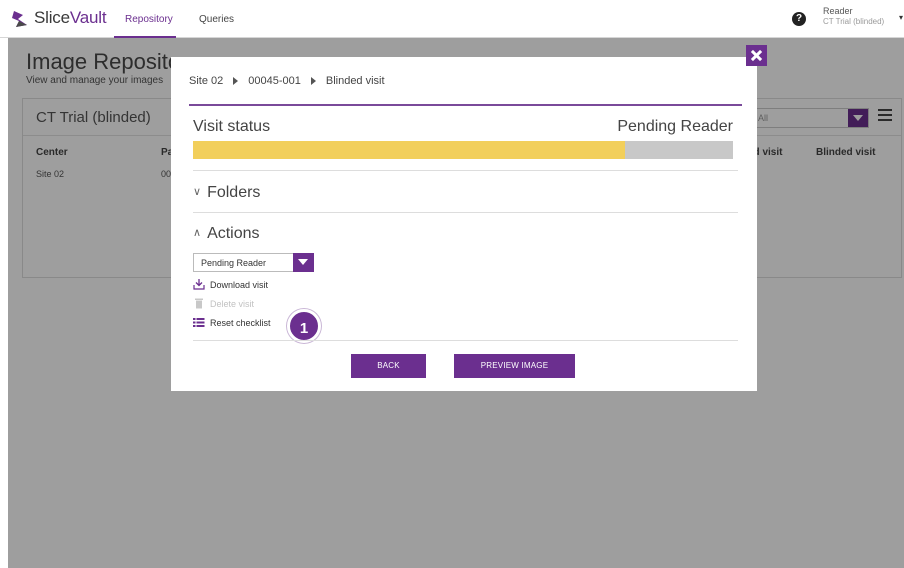  Describe the element at coordinates (274, 81) in the screenshot. I see `breadcrumb-patient: 00045-001` at that location.